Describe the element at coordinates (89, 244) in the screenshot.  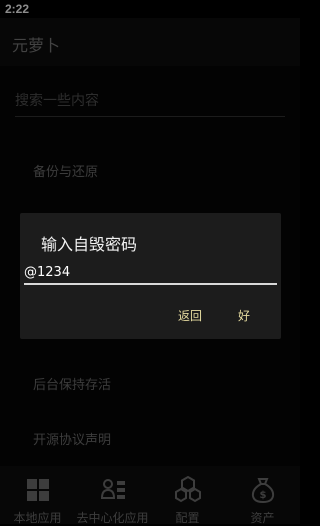
I see `dialog-title: 输入自毁密码` at that location.